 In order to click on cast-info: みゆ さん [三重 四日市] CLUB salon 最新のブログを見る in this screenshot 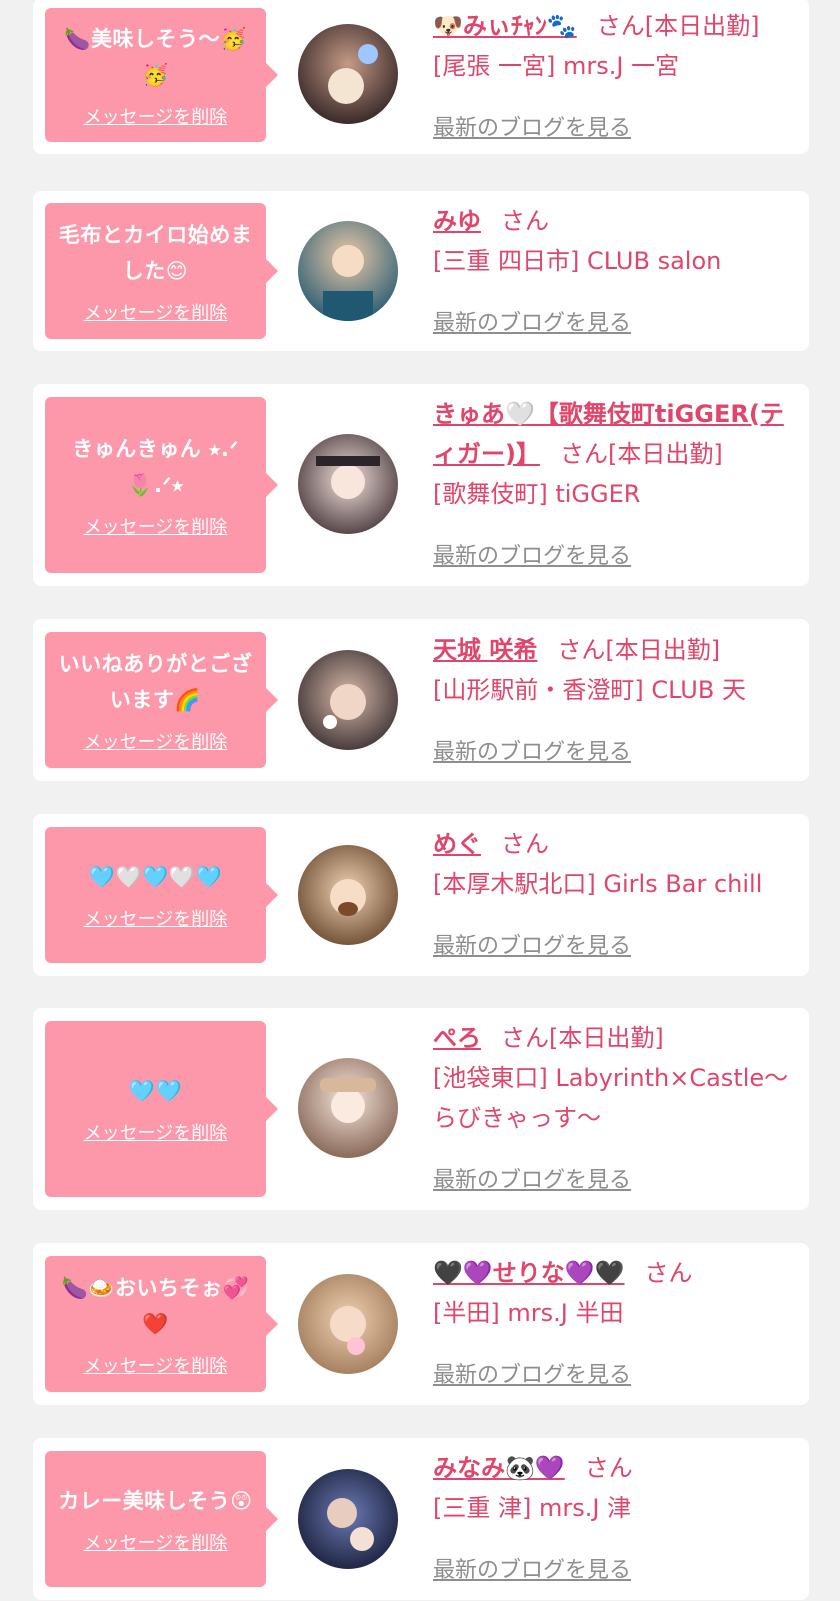, I will do `click(613, 271)`.